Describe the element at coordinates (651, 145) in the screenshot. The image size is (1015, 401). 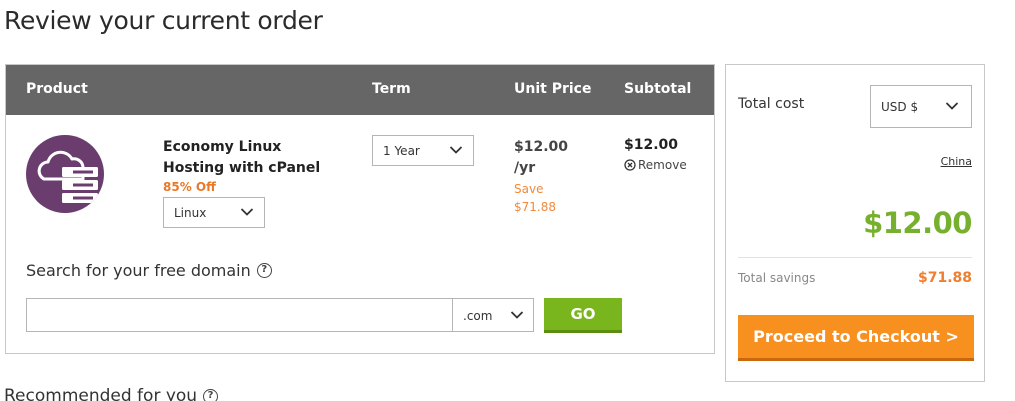
I see `subtotal-amount: $12.00` at that location.